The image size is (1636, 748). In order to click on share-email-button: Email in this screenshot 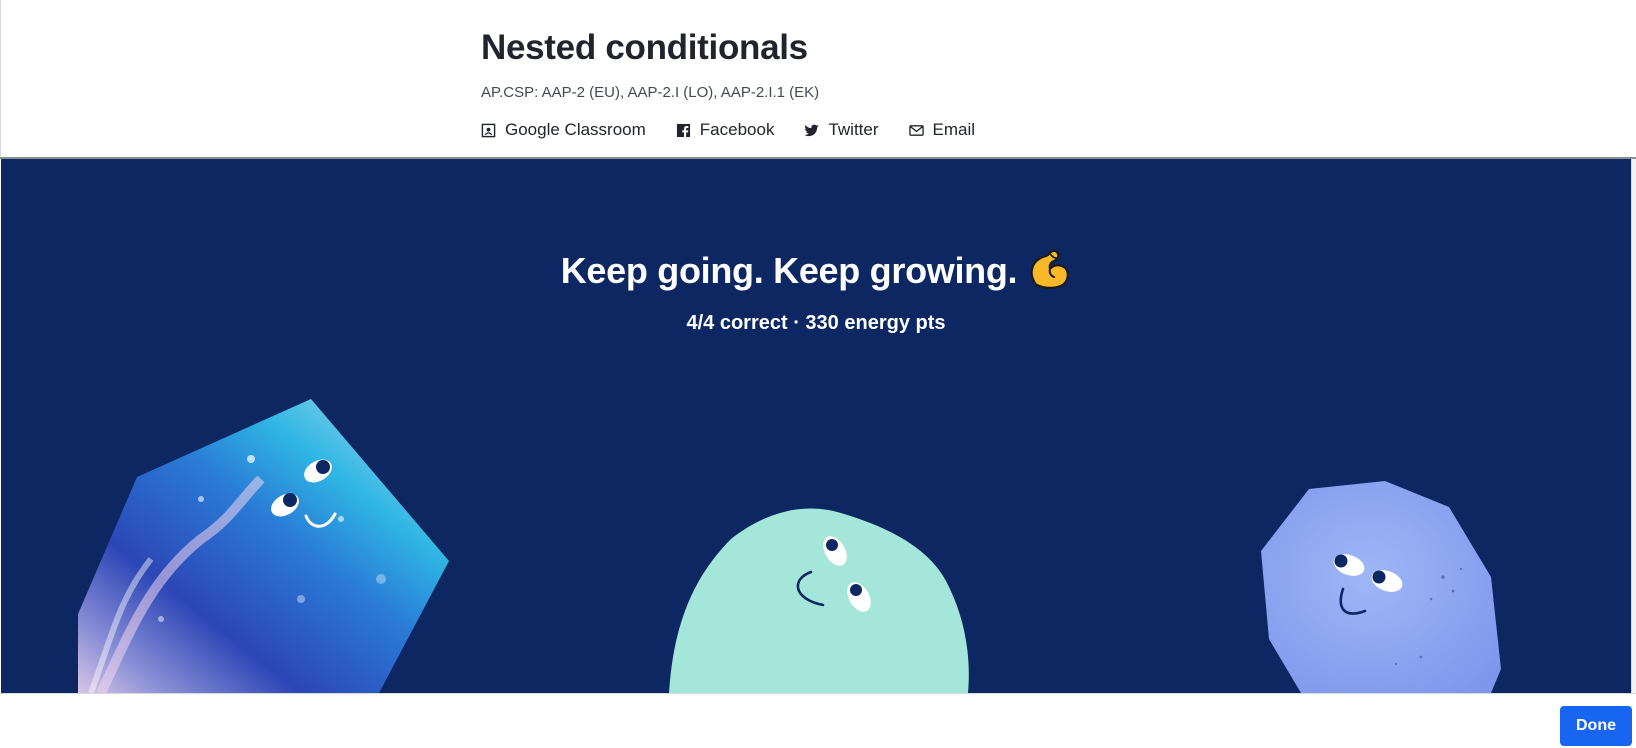, I will do `click(942, 130)`.